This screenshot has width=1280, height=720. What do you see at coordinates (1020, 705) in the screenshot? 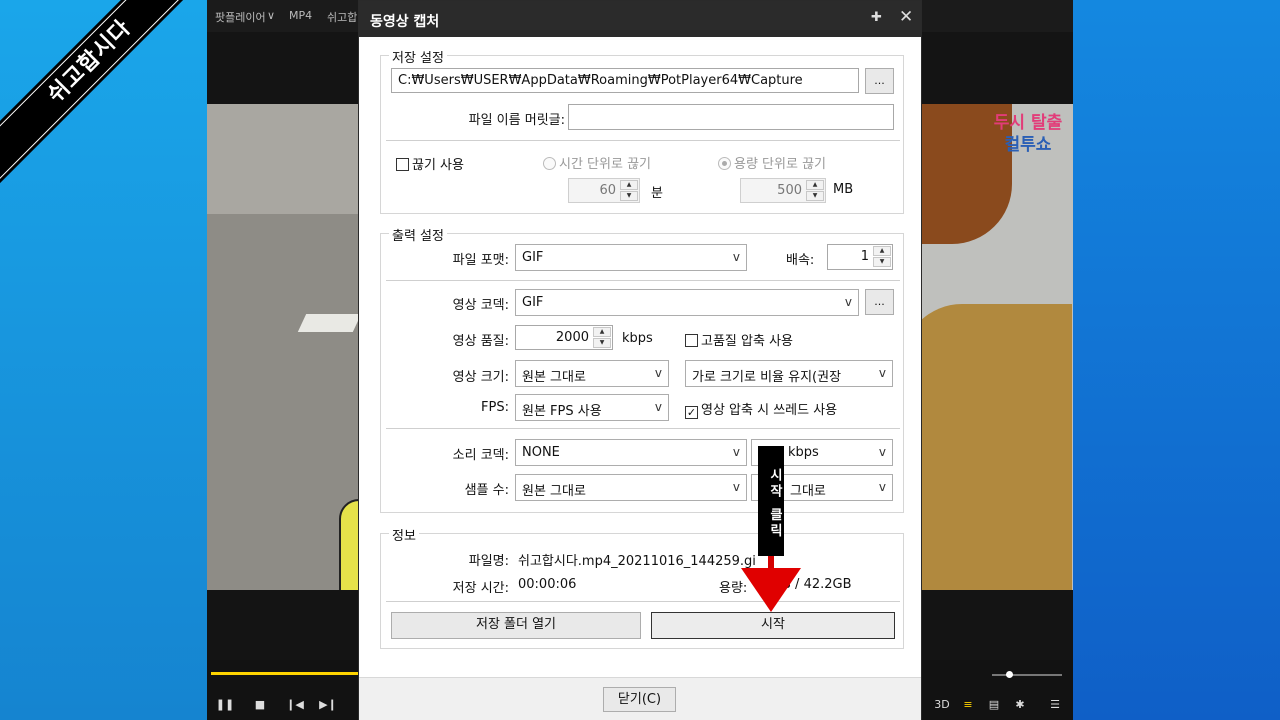
I see `gear-icon: ✱` at bounding box center [1020, 705].